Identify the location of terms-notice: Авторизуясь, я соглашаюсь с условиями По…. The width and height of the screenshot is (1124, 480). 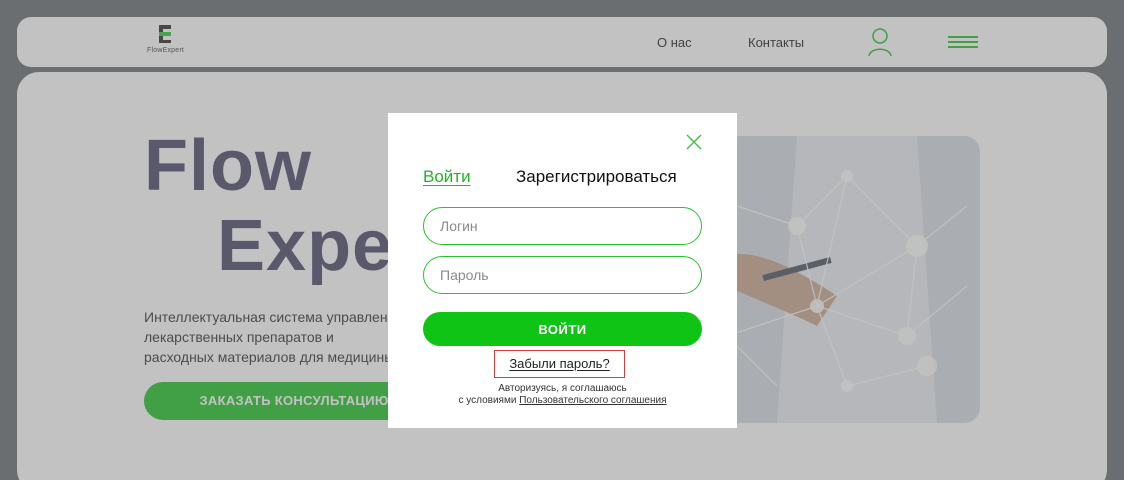
(562, 395).